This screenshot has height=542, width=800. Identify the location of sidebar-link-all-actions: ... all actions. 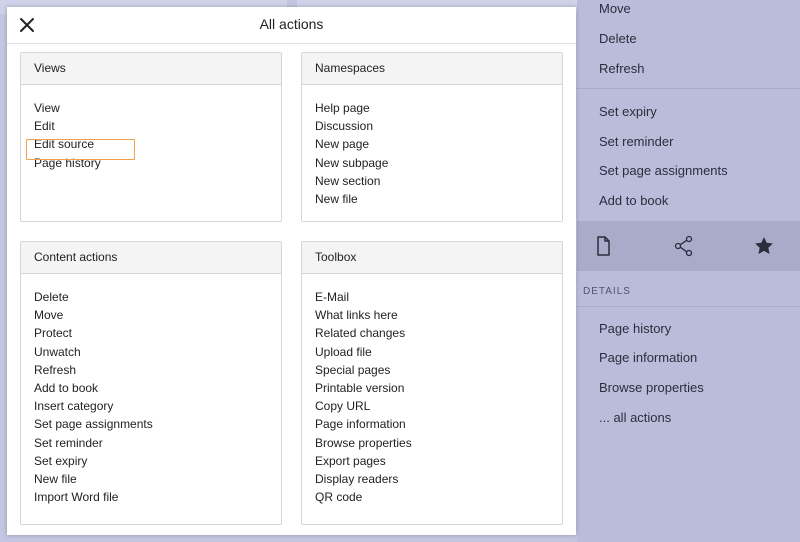
(635, 417).